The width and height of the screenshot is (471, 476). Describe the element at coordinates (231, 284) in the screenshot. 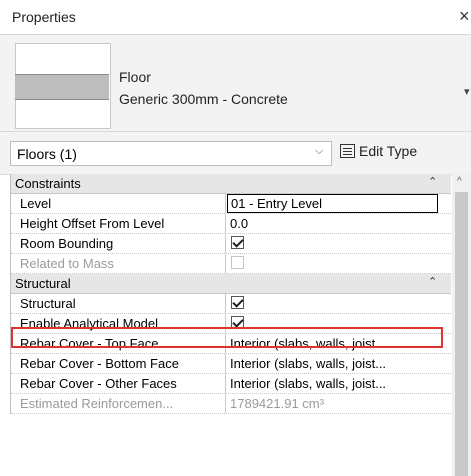

I see `group-header-structural: Structural ⌃` at that location.